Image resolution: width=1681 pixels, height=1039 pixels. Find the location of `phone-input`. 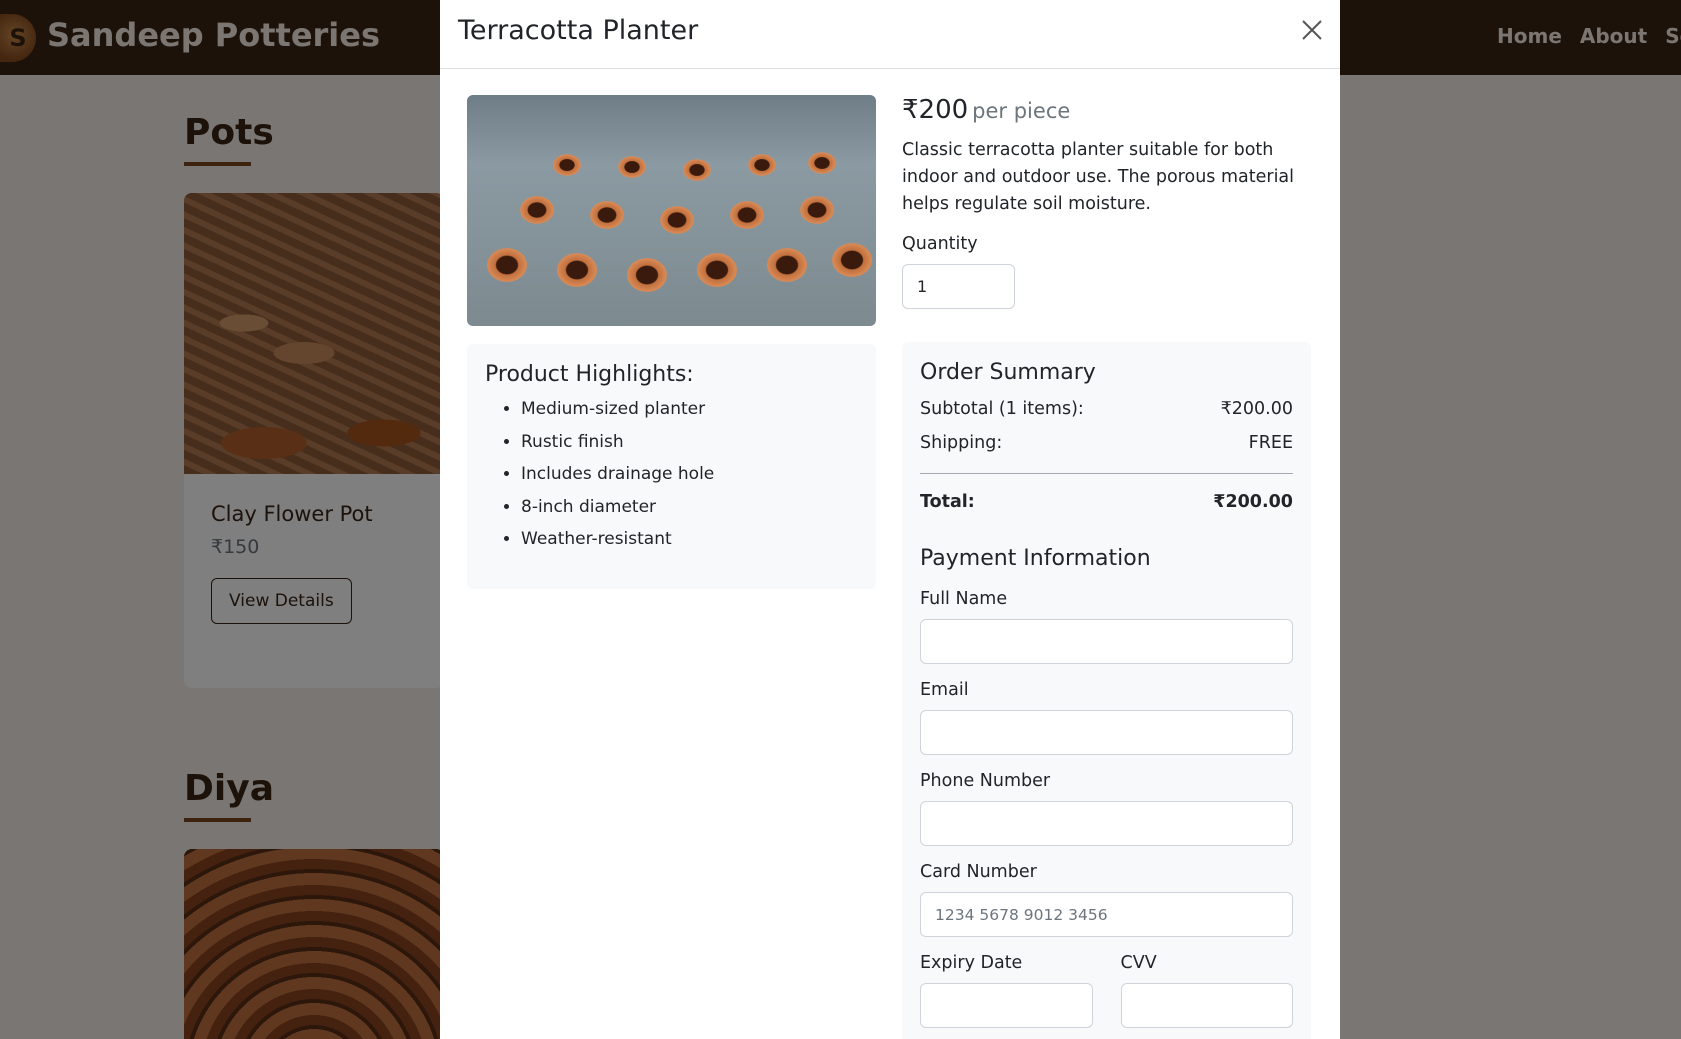

phone-input is located at coordinates (1106, 823).